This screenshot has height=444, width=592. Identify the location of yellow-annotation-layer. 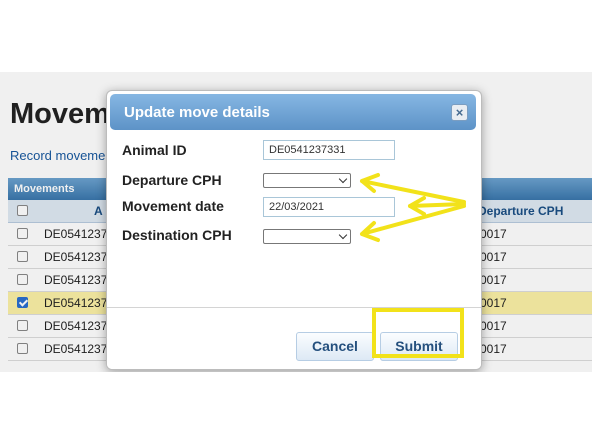
(413, 265).